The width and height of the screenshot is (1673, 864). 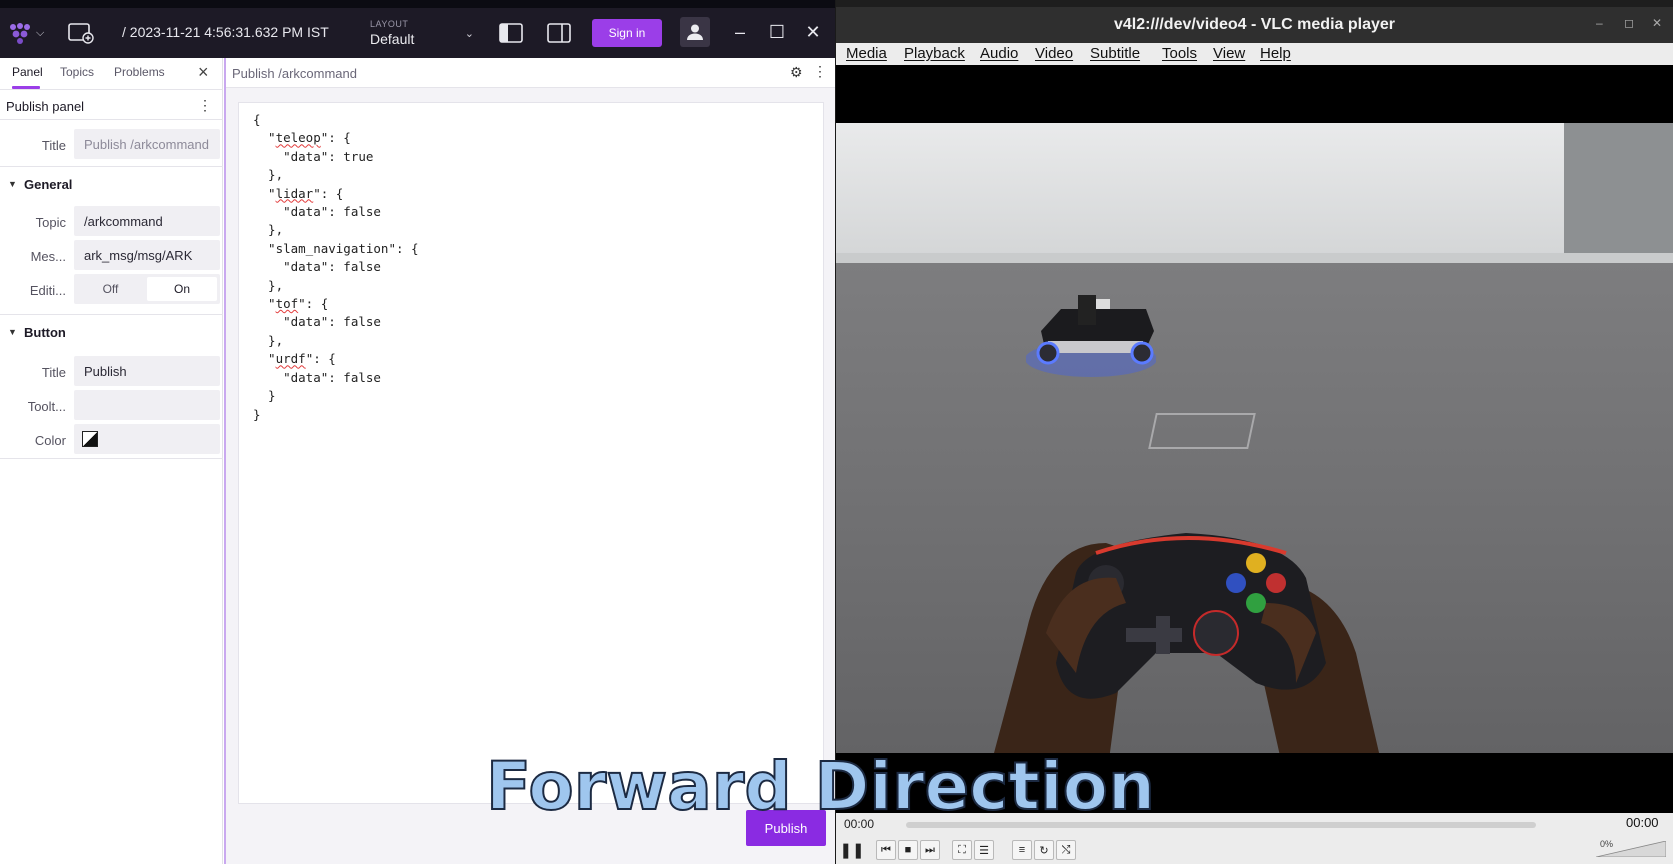 What do you see at coordinates (30, 33) in the screenshot?
I see `app-menu-button: ⌵` at bounding box center [30, 33].